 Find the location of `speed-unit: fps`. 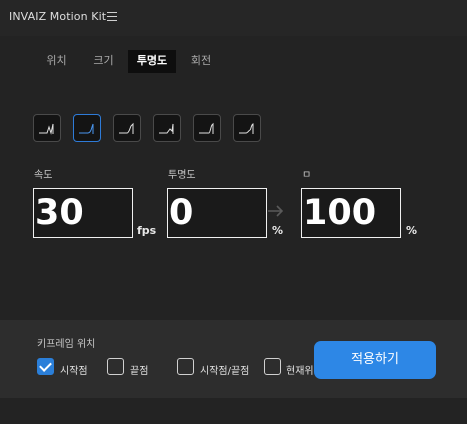

speed-unit: fps is located at coordinates (147, 230).